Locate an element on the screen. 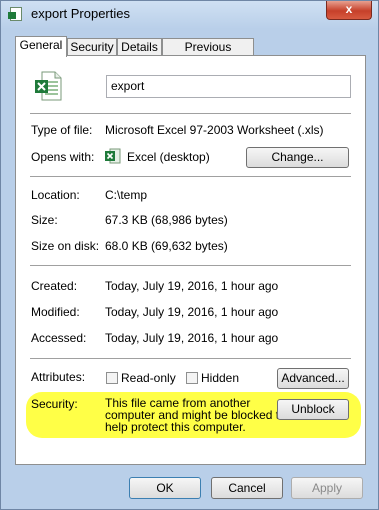 The image size is (379, 510). ok-button: OK is located at coordinates (165, 488).